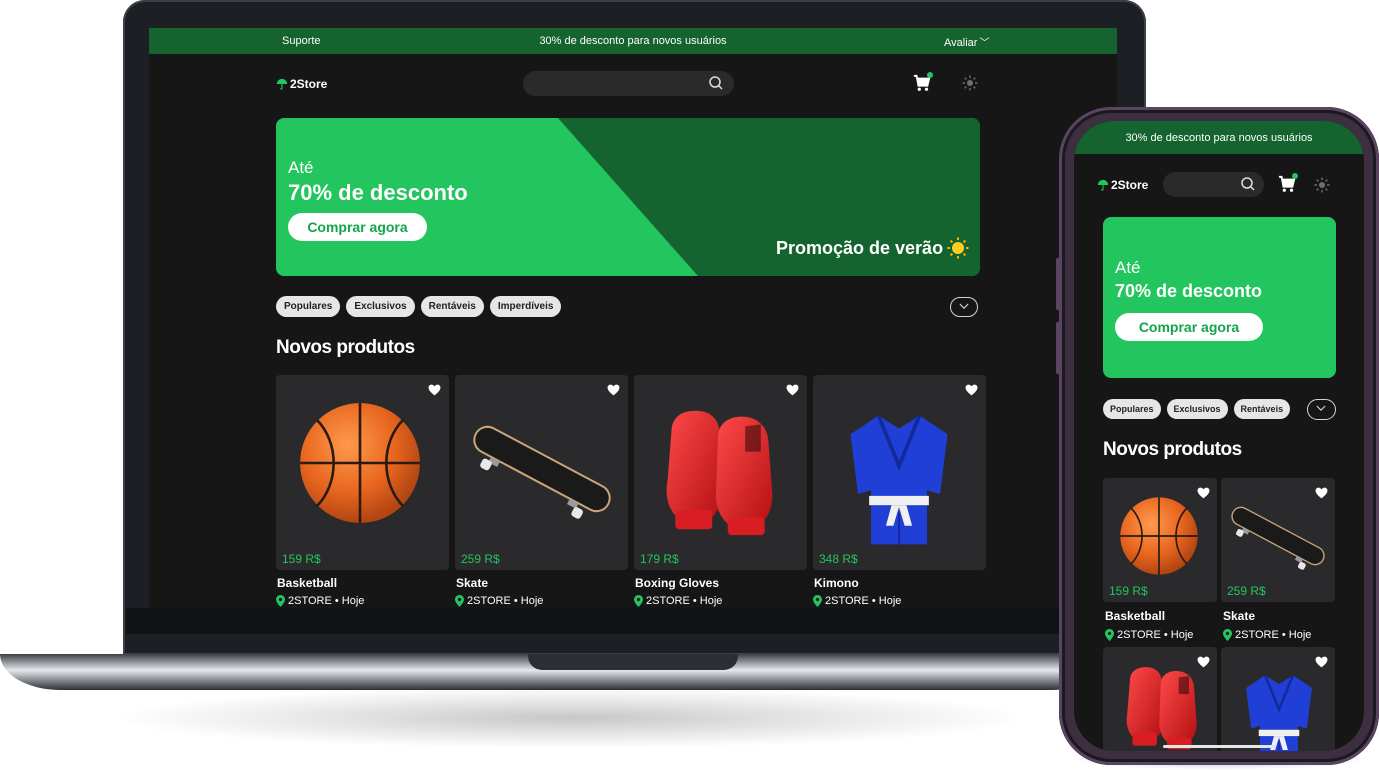  What do you see at coordinates (900, 583) in the screenshot?
I see `product-name: Kimono` at bounding box center [900, 583].